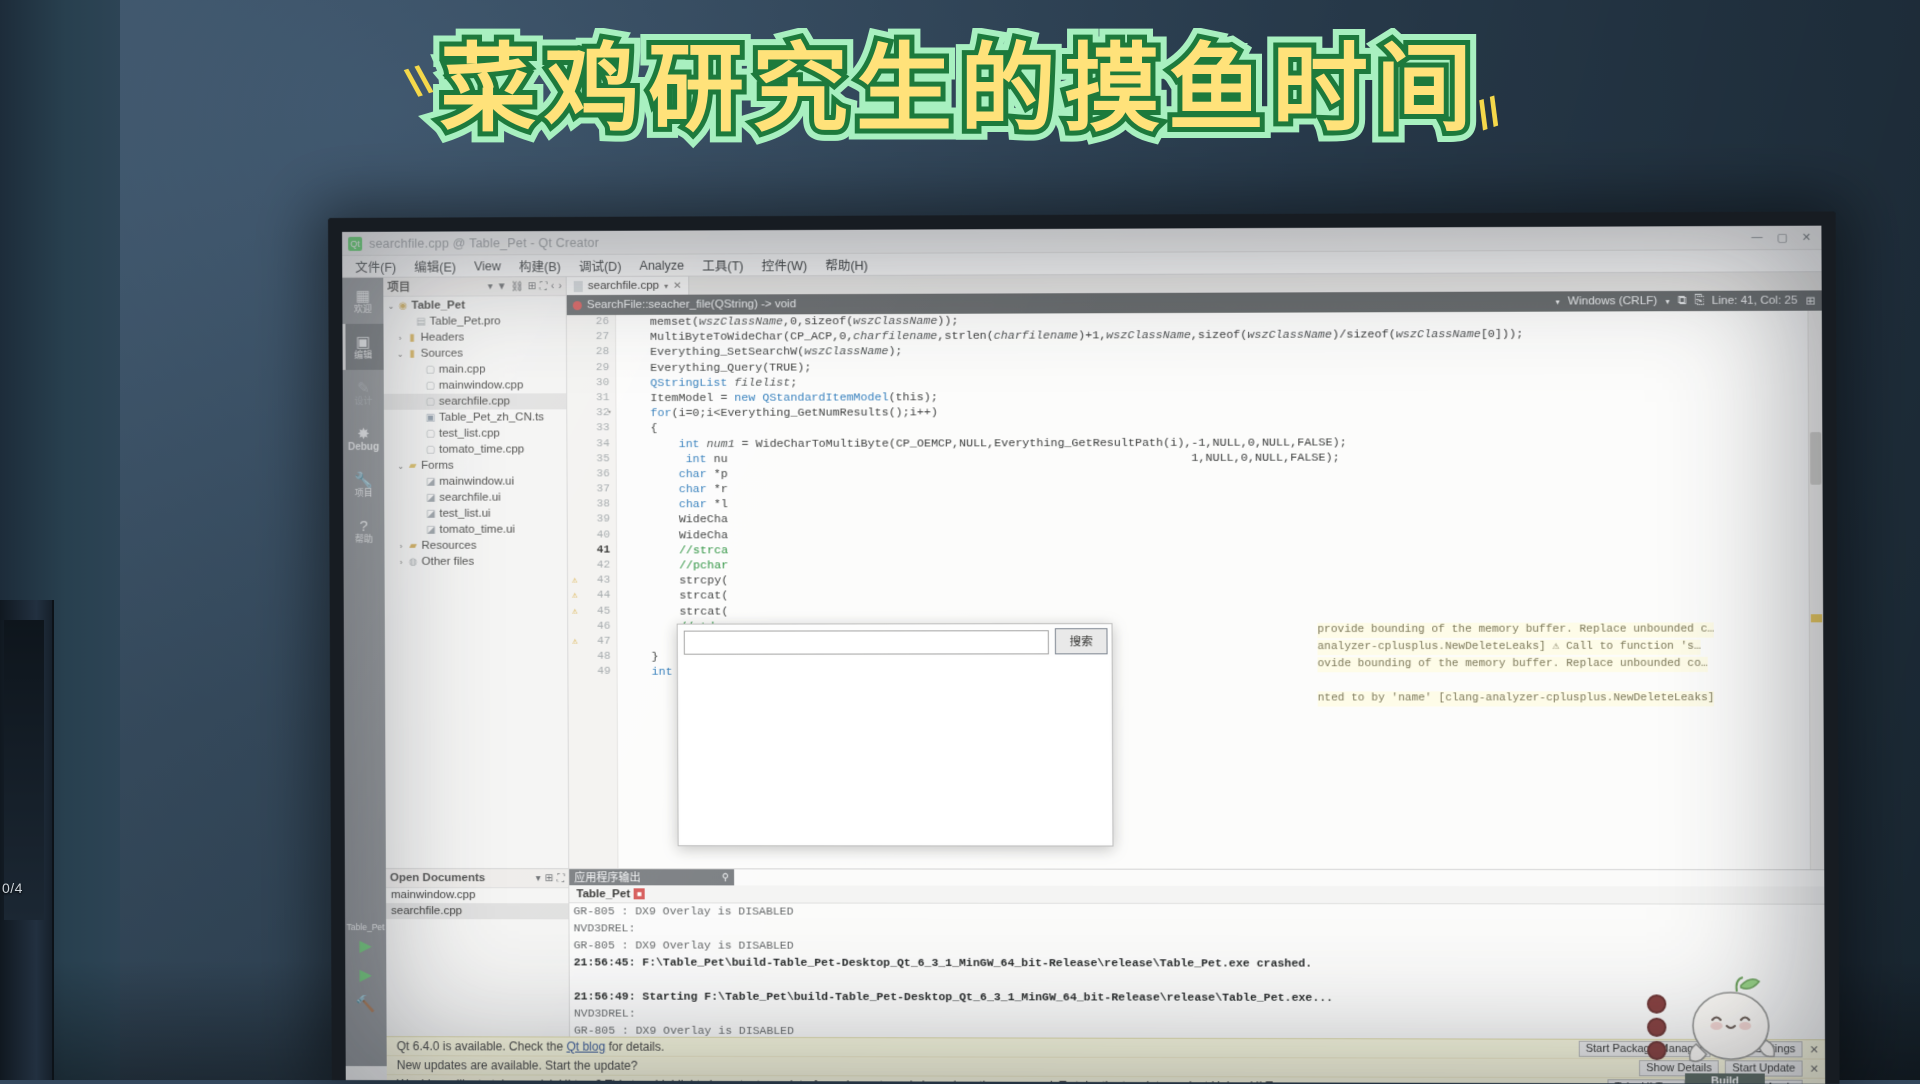 The height and width of the screenshot is (1084, 1920). Describe the element at coordinates (591, 337) in the screenshot. I see `line-number: 27` at that location.